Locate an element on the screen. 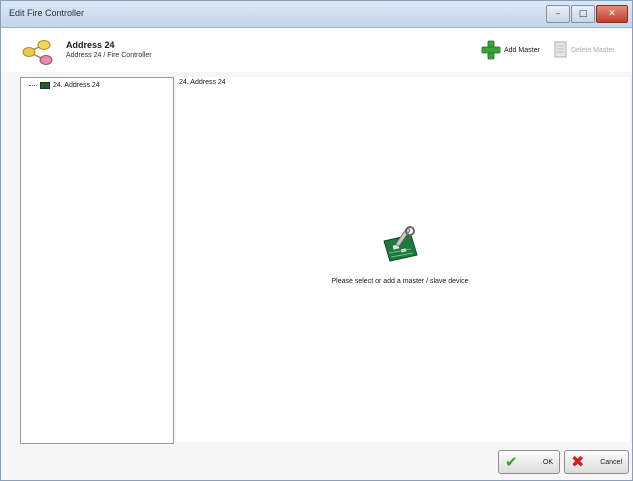 The width and height of the screenshot is (633, 481). cancel-label: Cancel is located at coordinates (611, 462).